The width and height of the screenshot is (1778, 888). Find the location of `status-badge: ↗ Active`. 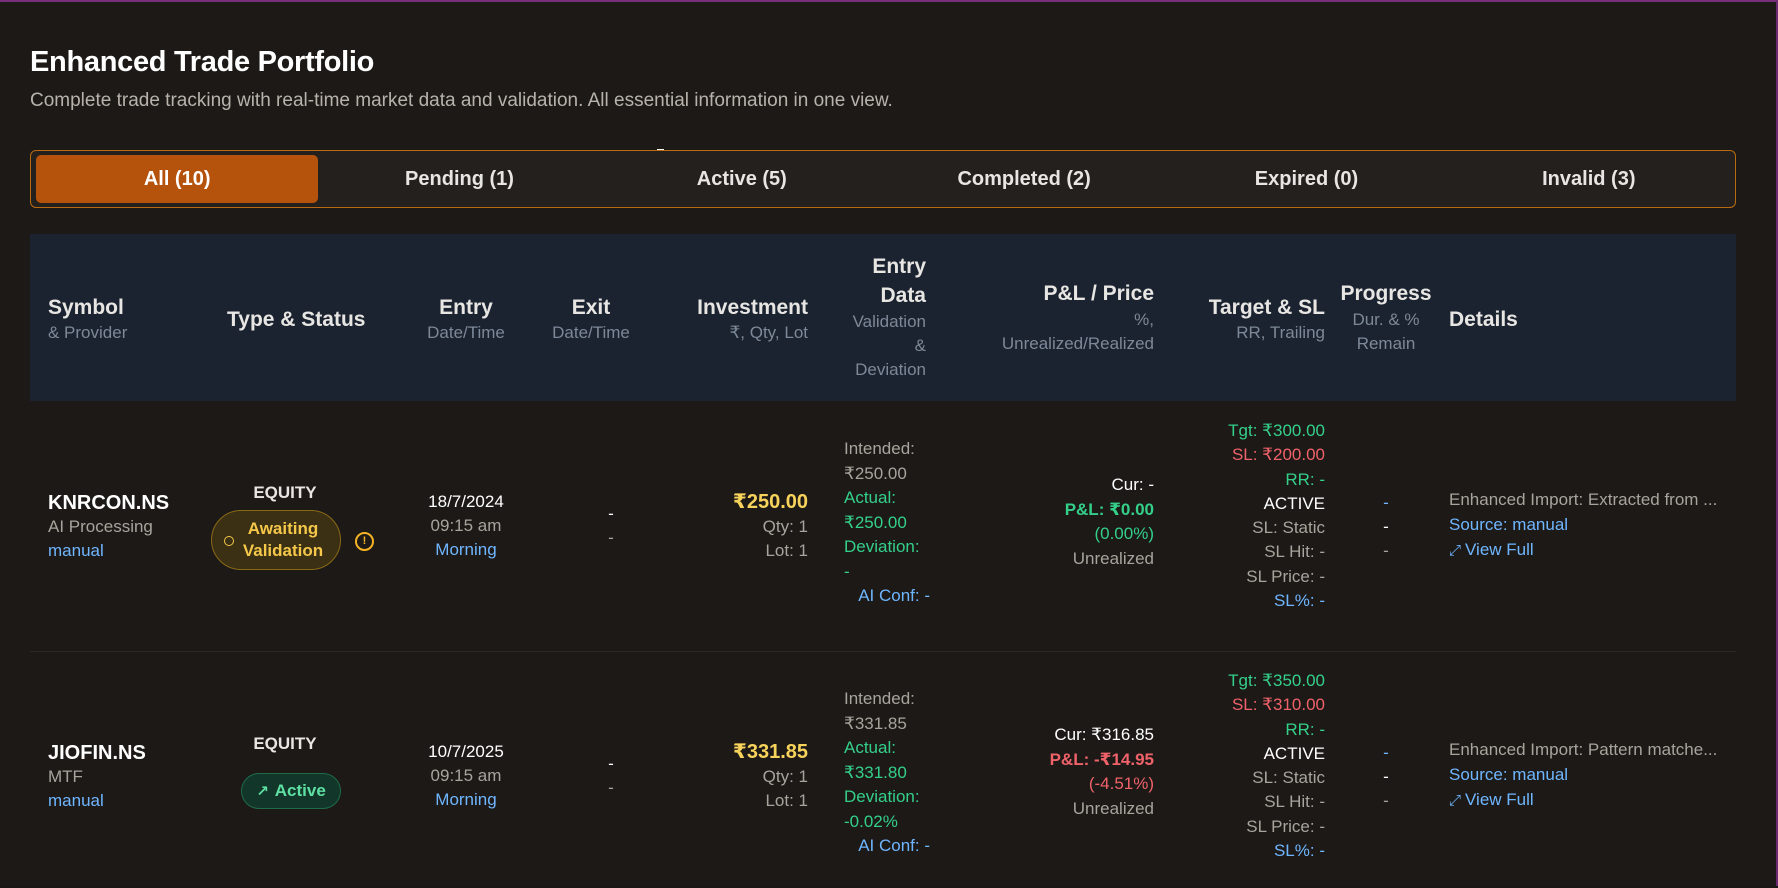

status-badge: ↗ Active is located at coordinates (291, 791).